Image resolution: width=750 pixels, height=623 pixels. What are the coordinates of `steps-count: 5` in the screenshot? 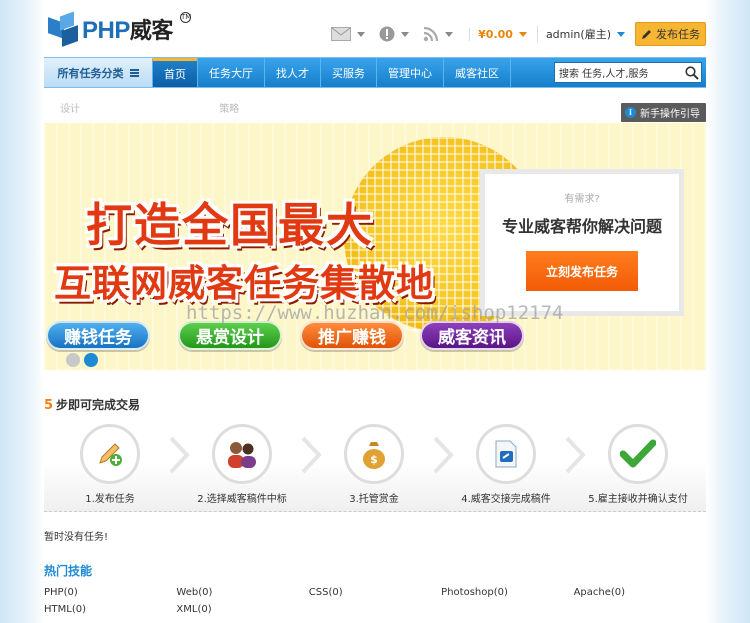 It's located at (49, 405).